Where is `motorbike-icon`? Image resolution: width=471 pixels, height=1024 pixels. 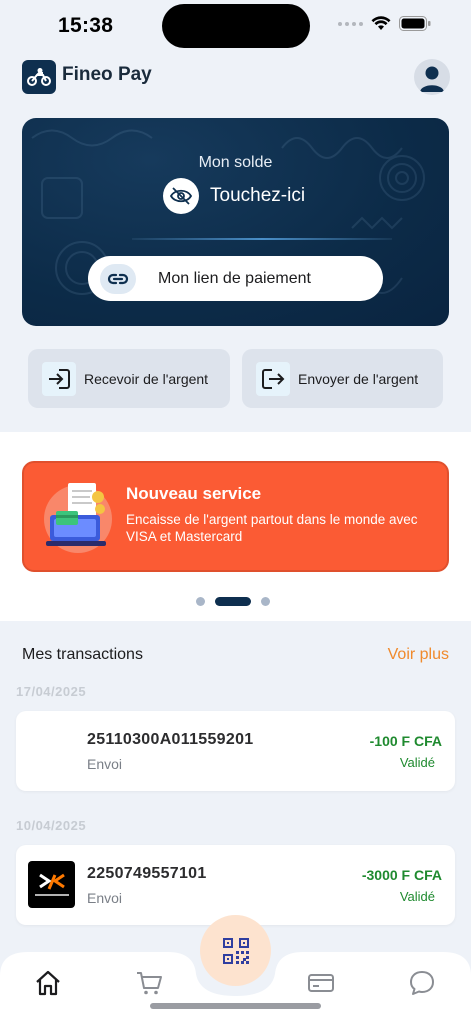
motorbike-icon is located at coordinates (39, 77).